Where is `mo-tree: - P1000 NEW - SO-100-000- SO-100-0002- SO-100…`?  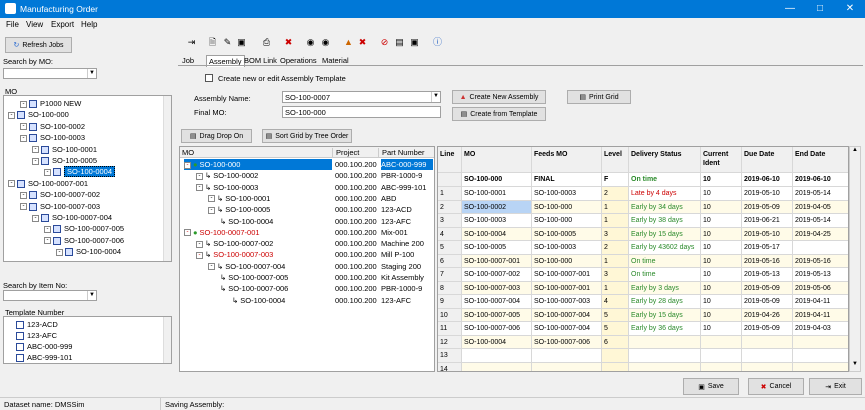 mo-tree: - P1000 NEW - SO-100-000- SO-100-0002- SO-100… is located at coordinates (87, 178).